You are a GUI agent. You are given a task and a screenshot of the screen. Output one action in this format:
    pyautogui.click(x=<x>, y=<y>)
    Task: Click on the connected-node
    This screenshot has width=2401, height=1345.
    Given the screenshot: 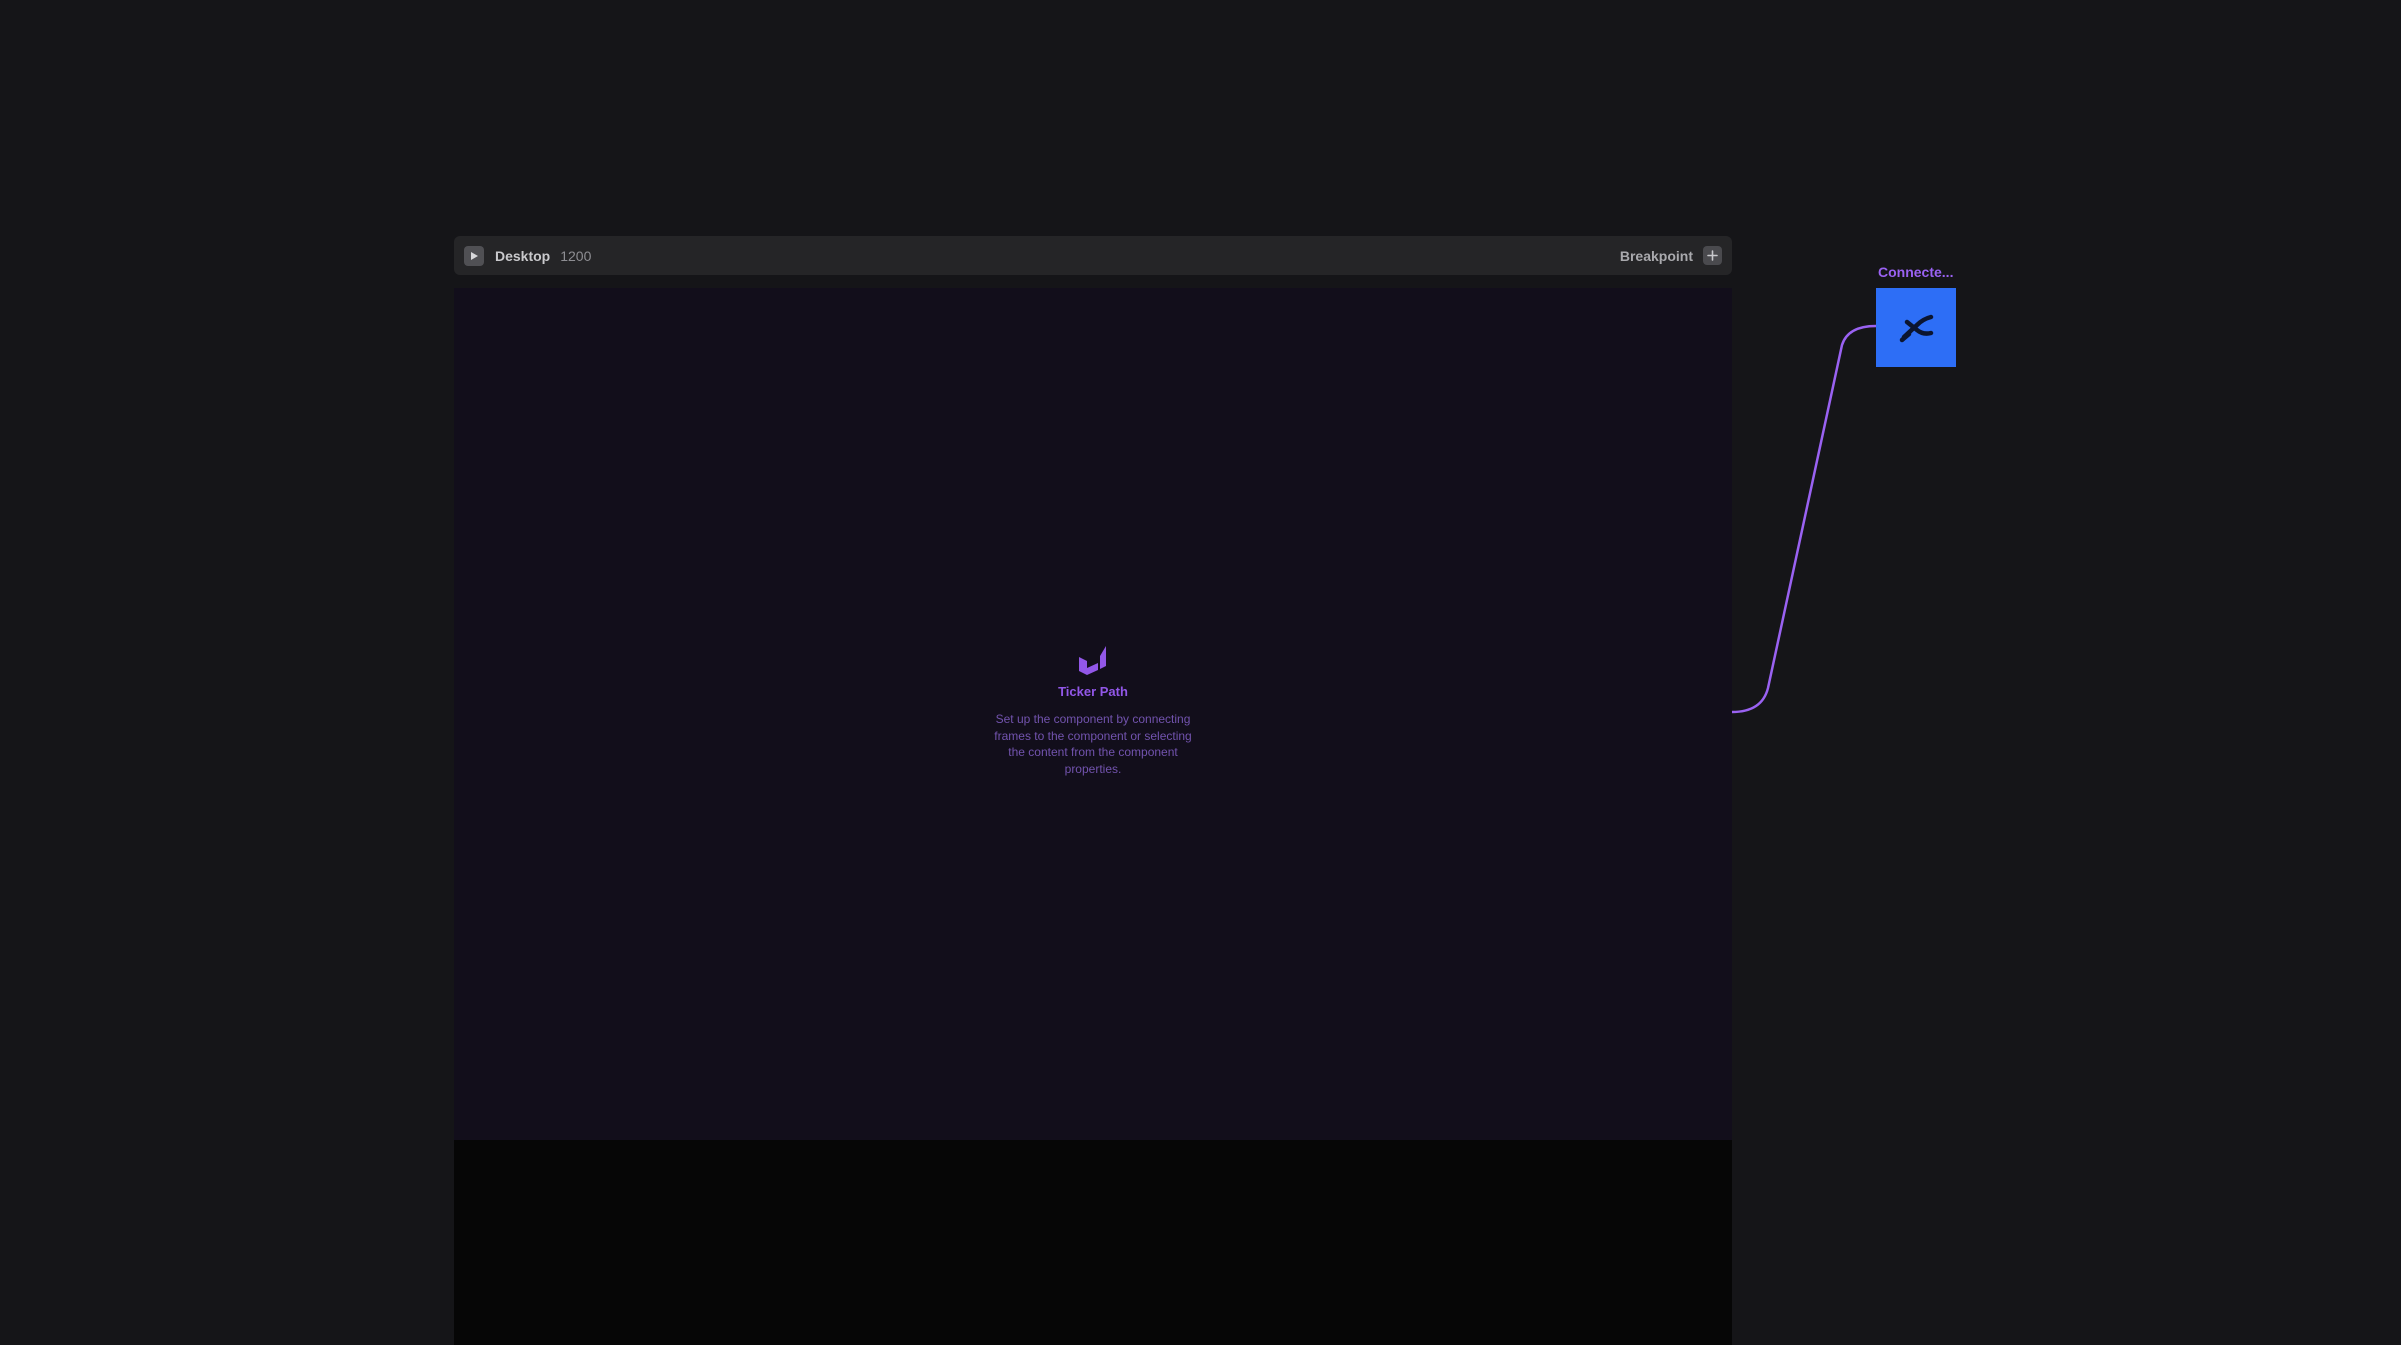 What is the action you would take?
    pyautogui.click(x=1916, y=327)
    